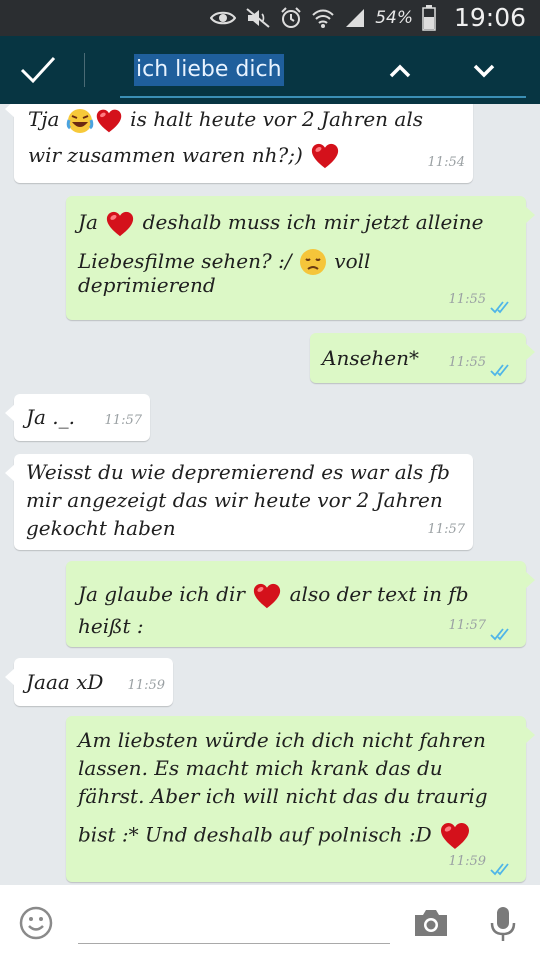 This screenshot has height=960, width=540. What do you see at coordinates (371, 358) in the screenshot?
I see `message-text: Ansehen*` at bounding box center [371, 358].